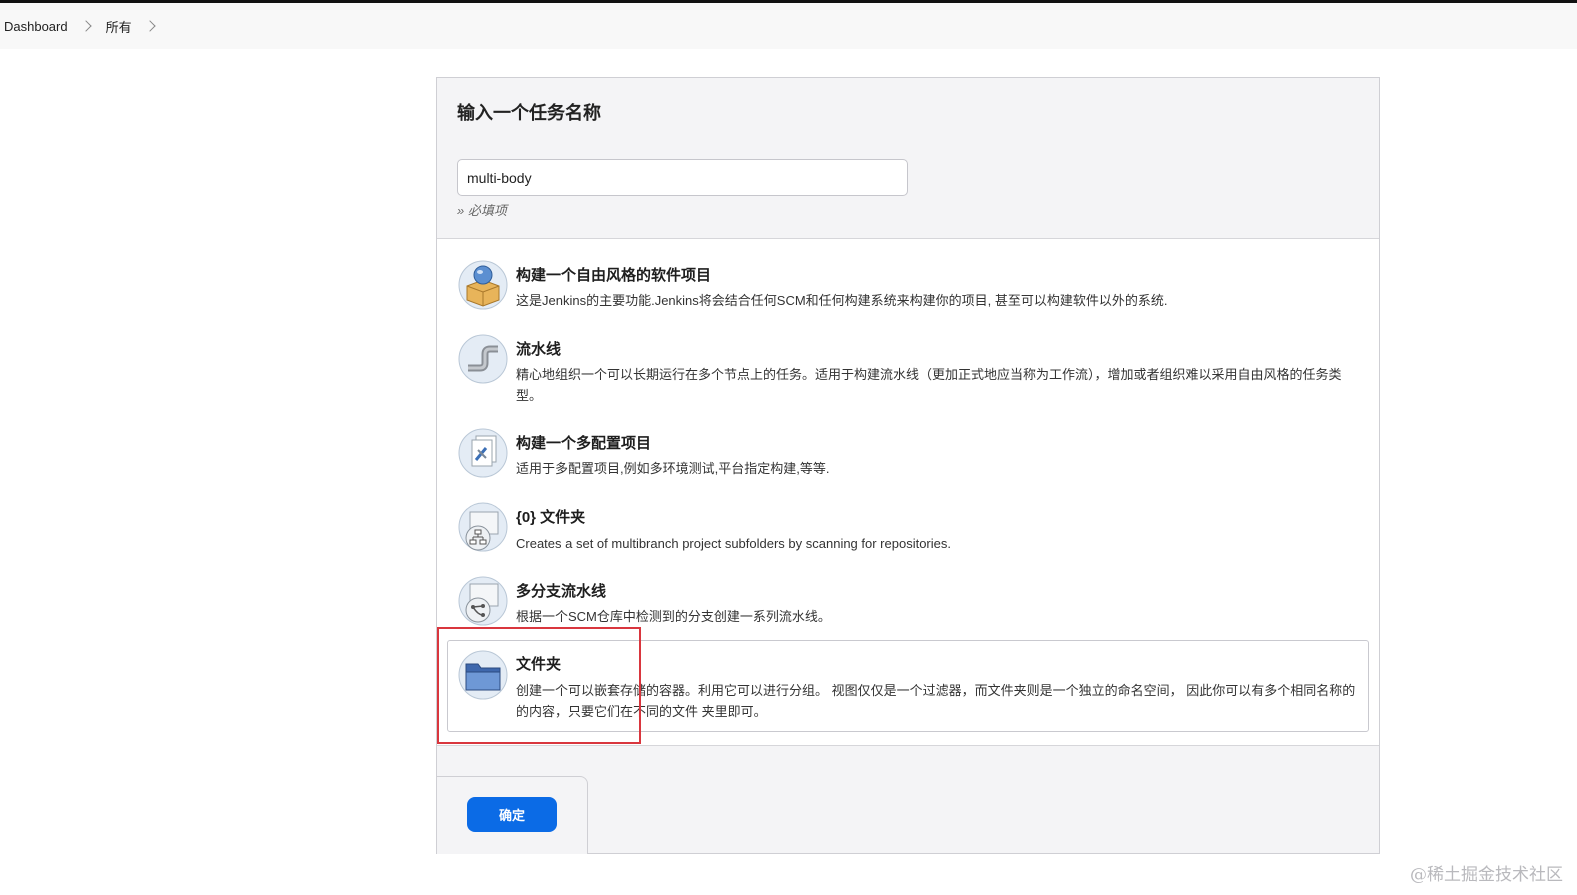  Describe the element at coordinates (539, 349) in the screenshot. I see `item-type-title: 流水线` at that location.